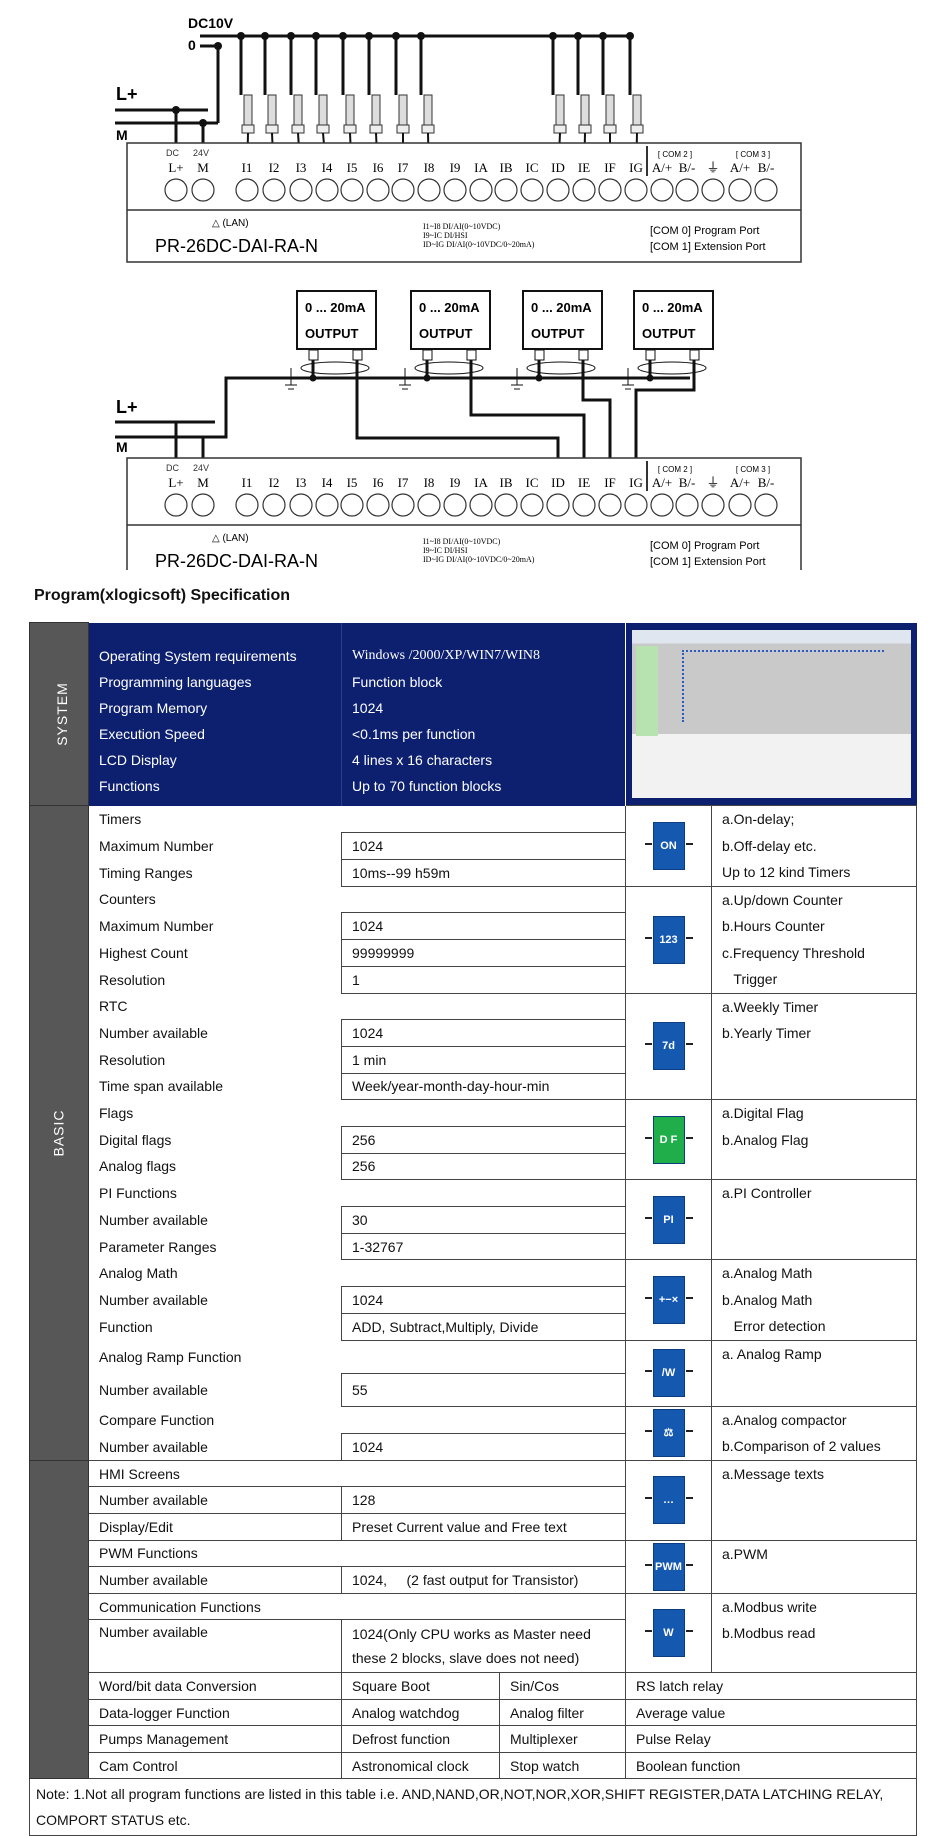  Describe the element at coordinates (668, 1433) in the screenshot. I see `icon-cell: ⚖` at that location.